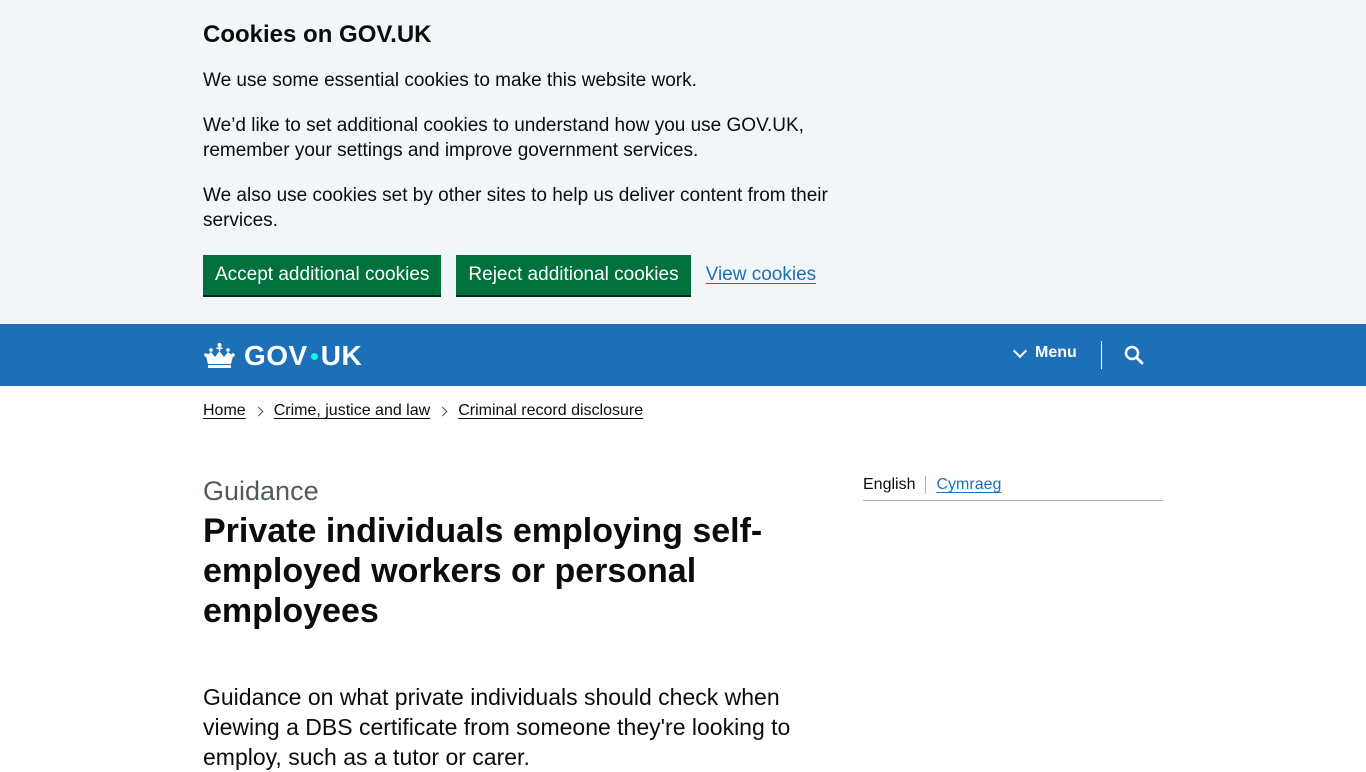  What do you see at coordinates (224, 411) in the screenshot?
I see `breadcrumb-home: Home` at bounding box center [224, 411].